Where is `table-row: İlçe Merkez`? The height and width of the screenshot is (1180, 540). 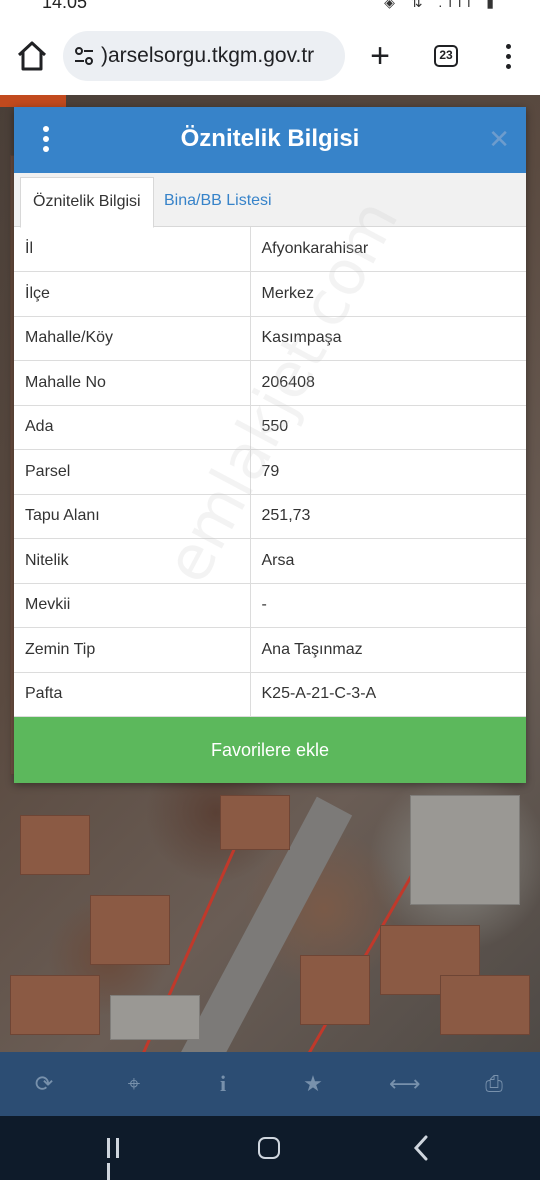
table-row: İlçe Merkez is located at coordinates (270, 294).